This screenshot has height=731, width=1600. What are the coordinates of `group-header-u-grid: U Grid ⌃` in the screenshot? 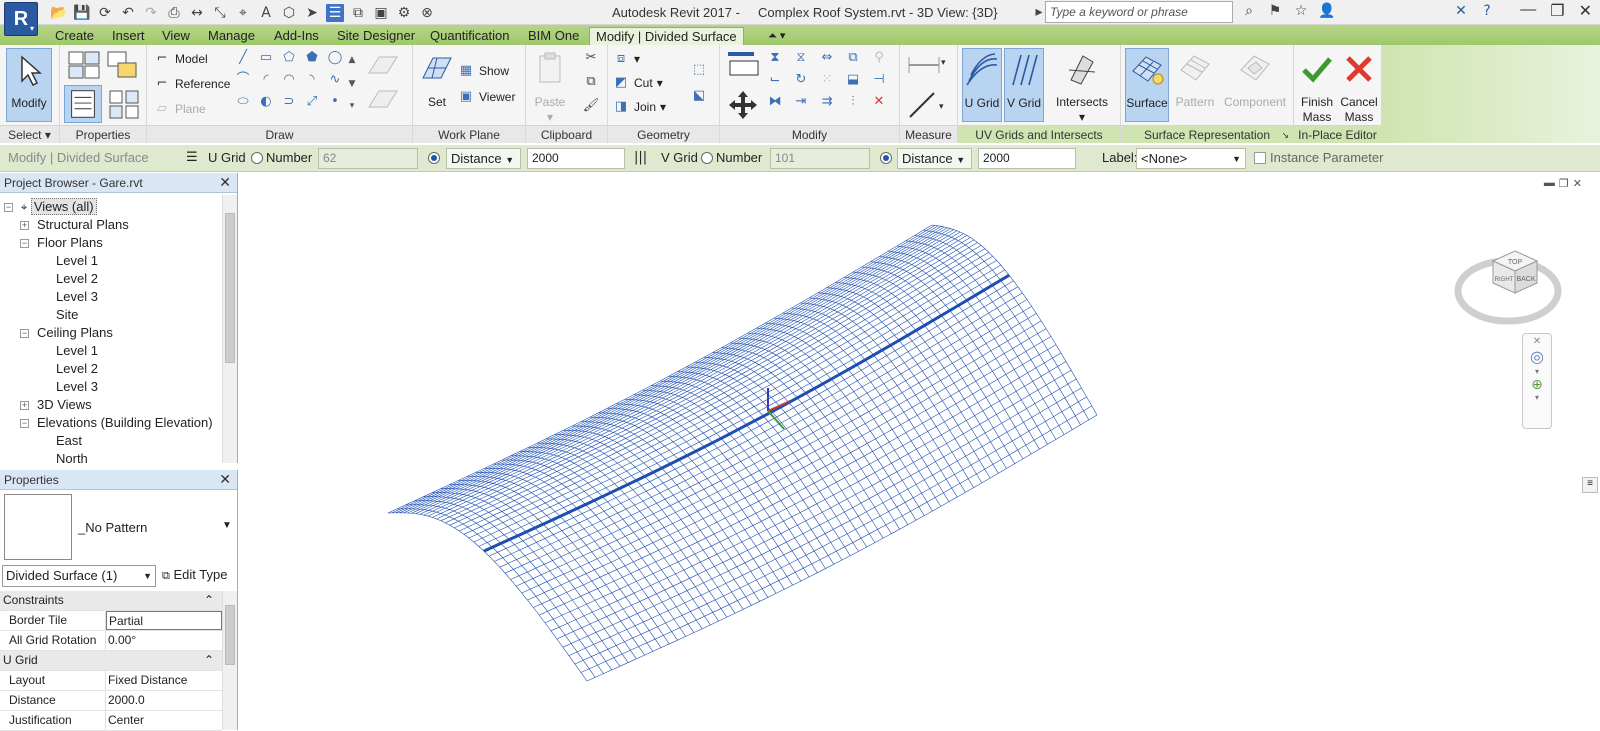 It's located at (111, 661).